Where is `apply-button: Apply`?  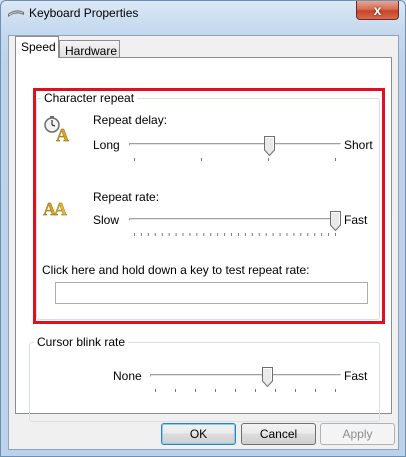
apply-button: Apply is located at coordinates (357, 434).